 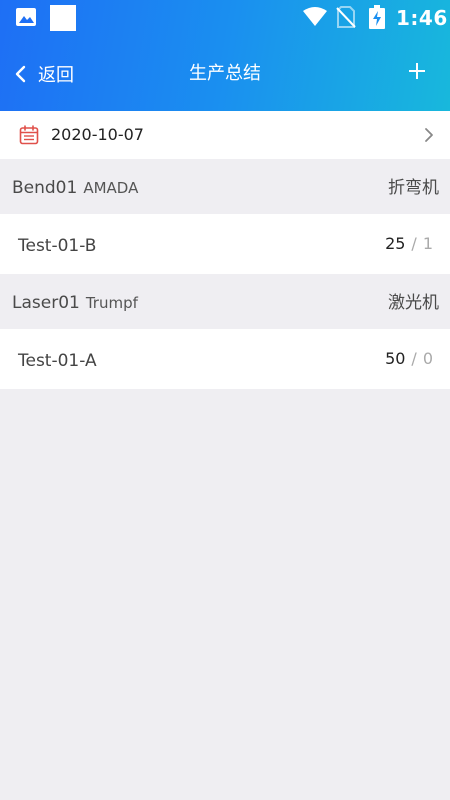 What do you see at coordinates (225, 359) in the screenshot?
I see `list-item-test-01-a: Test-01-A 50 / 0` at bounding box center [225, 359].